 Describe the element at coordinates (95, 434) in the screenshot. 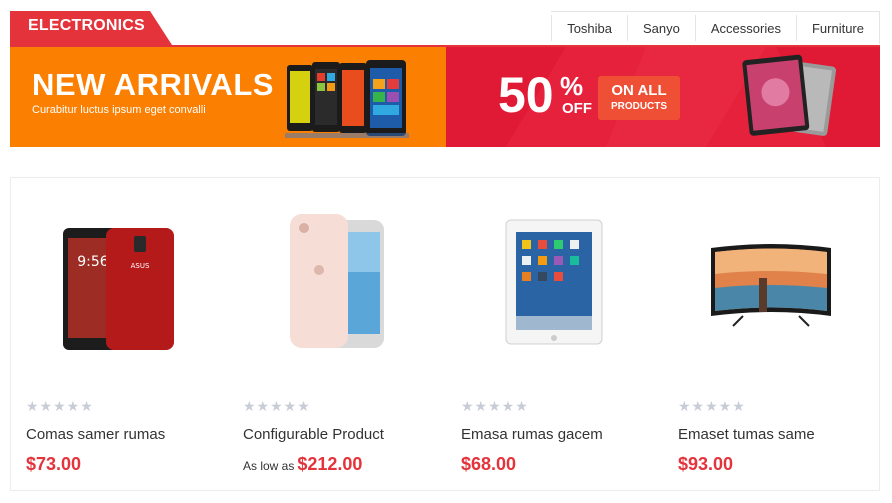

I see `product-name: Comas samer rumas` at that location.